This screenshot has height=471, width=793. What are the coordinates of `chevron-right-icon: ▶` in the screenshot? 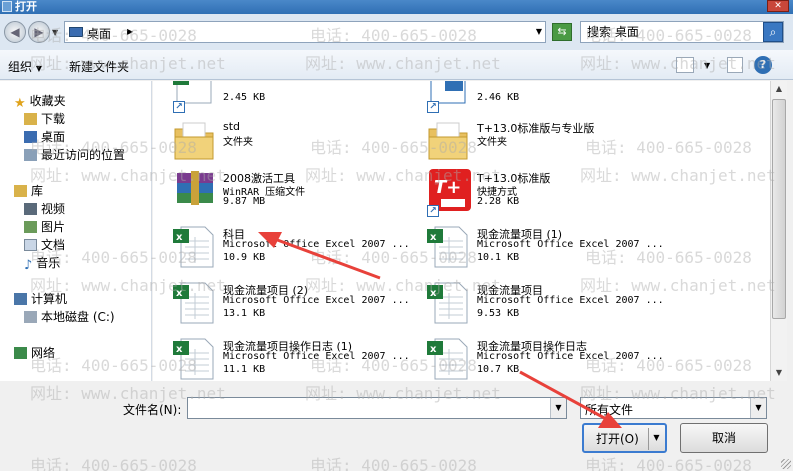 It's located at (130, 31).